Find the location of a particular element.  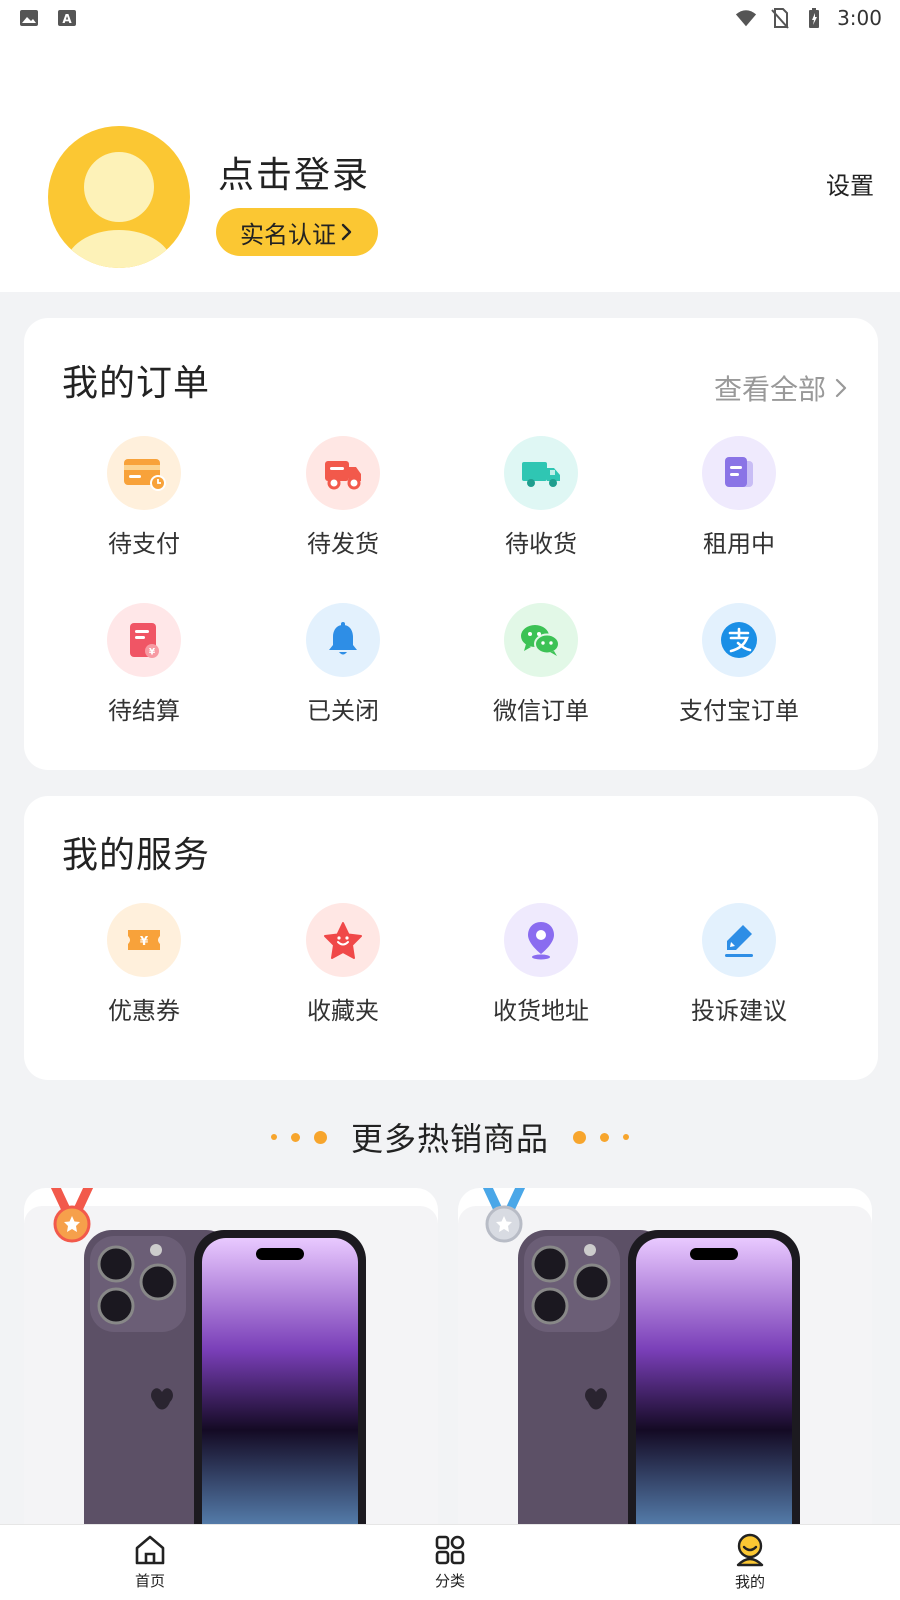

no-sim-icon is located at coordinates (780, 18).